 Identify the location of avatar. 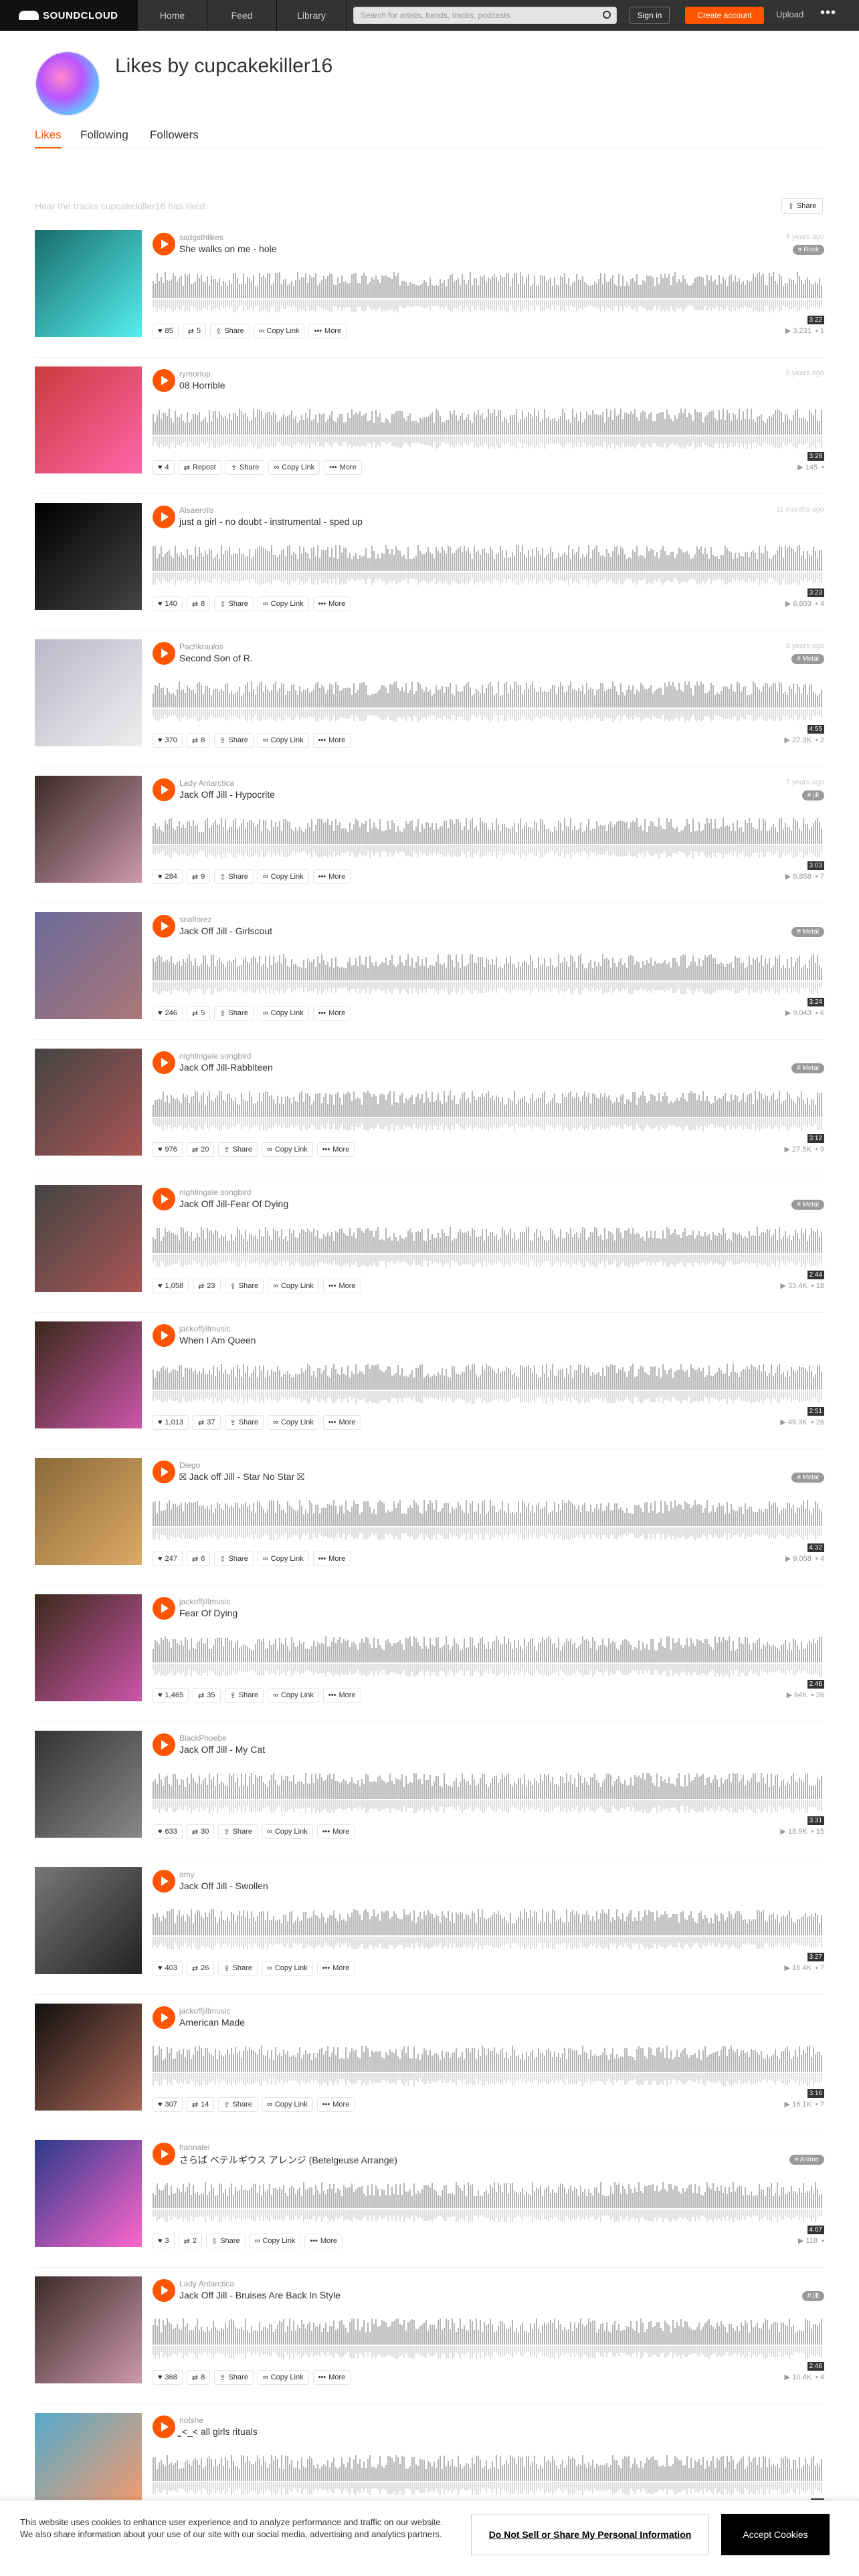
(67, 83).